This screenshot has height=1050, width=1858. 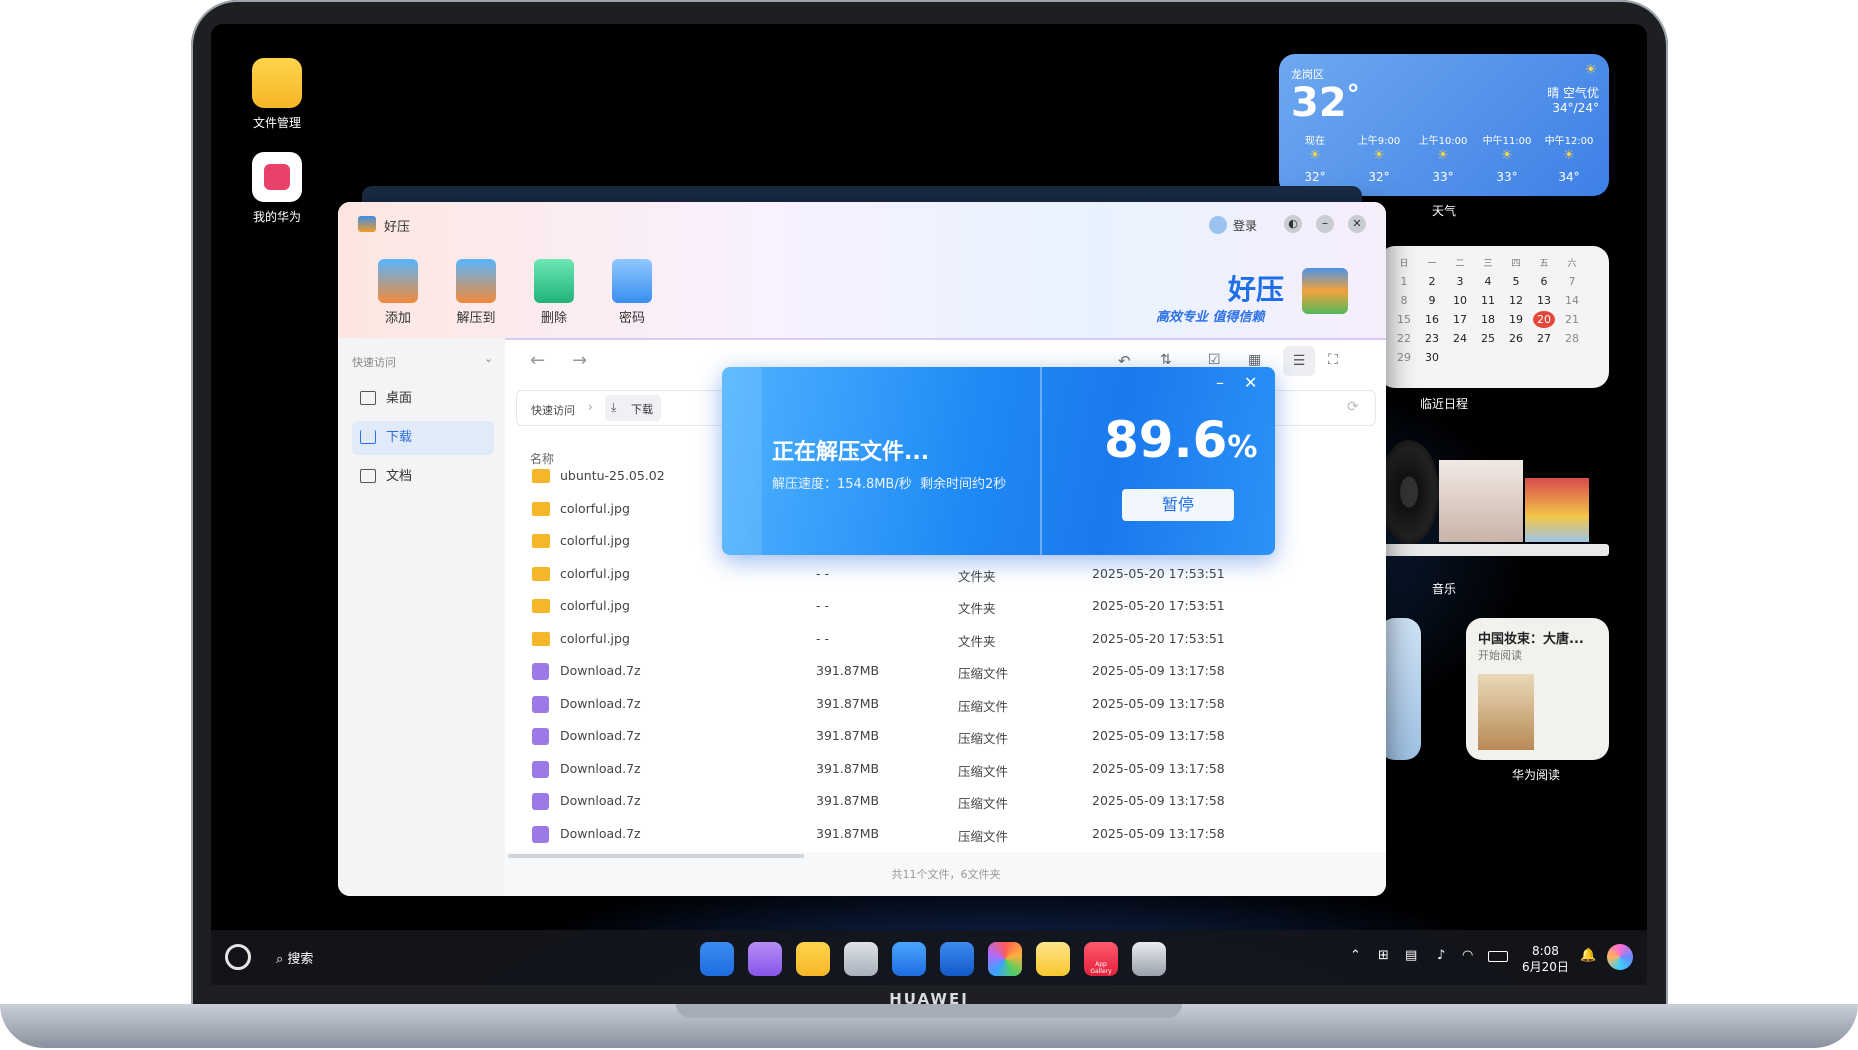 What do you see at coordinates (717, 959) in the screenshot?
I see `start-icon` at bounding box center [717, 959].